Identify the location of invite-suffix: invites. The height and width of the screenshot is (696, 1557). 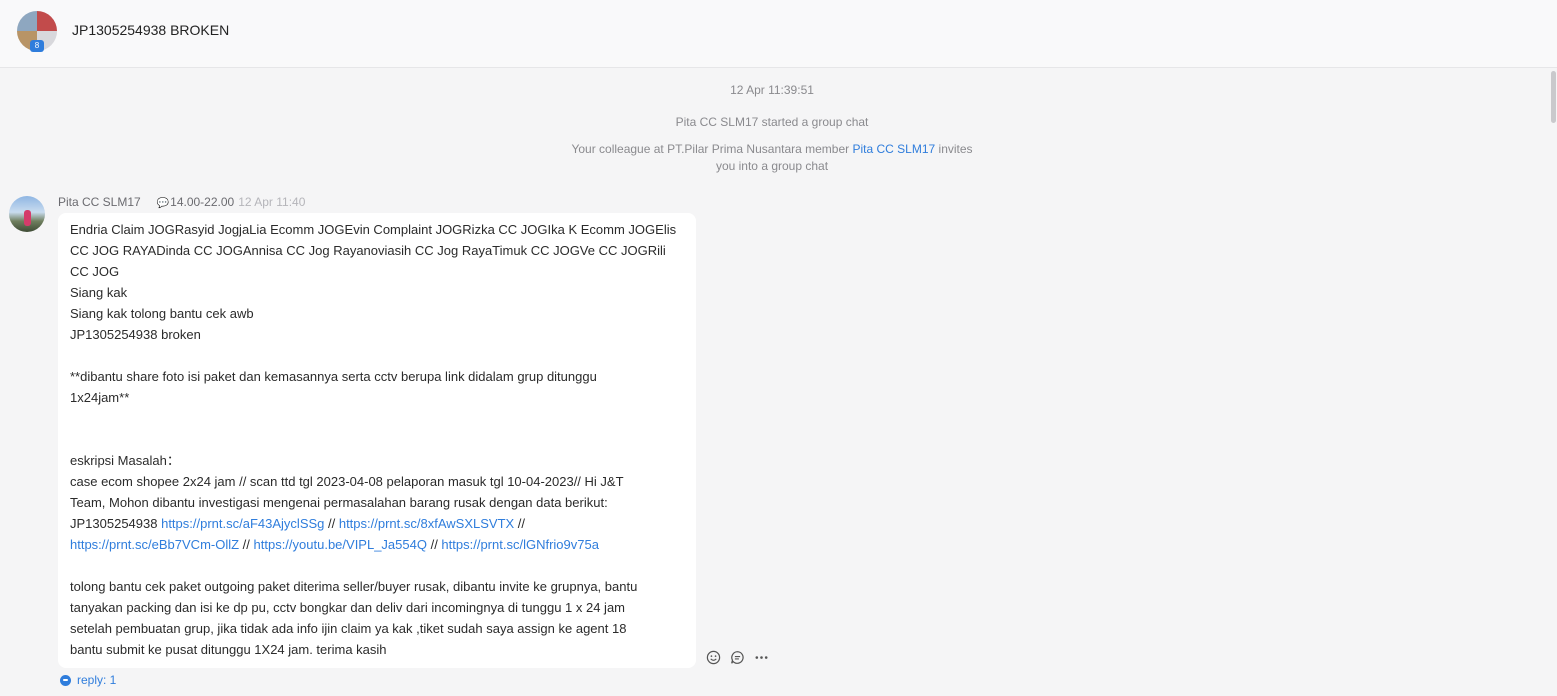
(954, 149).